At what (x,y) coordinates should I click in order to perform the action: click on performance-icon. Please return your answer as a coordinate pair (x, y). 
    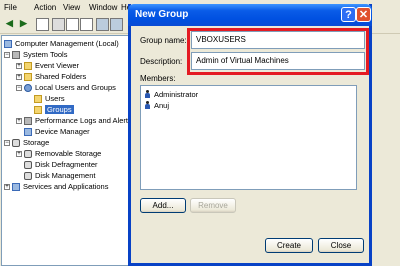
    Looking at the image, I should click on (28, 120).